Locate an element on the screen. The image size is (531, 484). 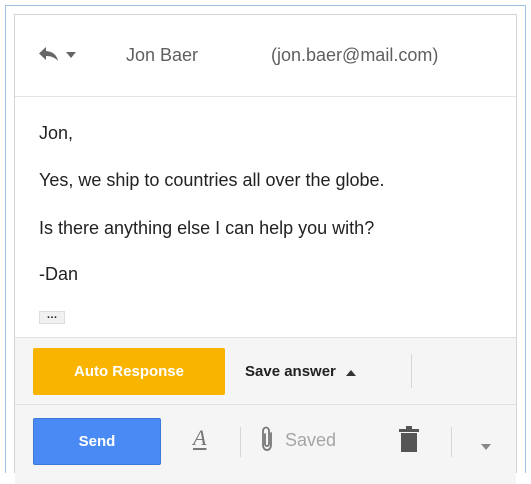
text-format-icon: A is located at coordinates (199, 438).